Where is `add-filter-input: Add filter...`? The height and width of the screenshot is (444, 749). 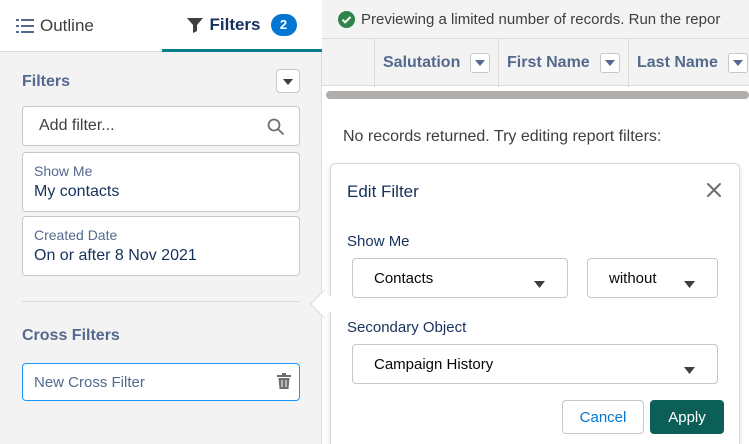 add-filter-input: Add filter... is located at coordinates (161, 126).